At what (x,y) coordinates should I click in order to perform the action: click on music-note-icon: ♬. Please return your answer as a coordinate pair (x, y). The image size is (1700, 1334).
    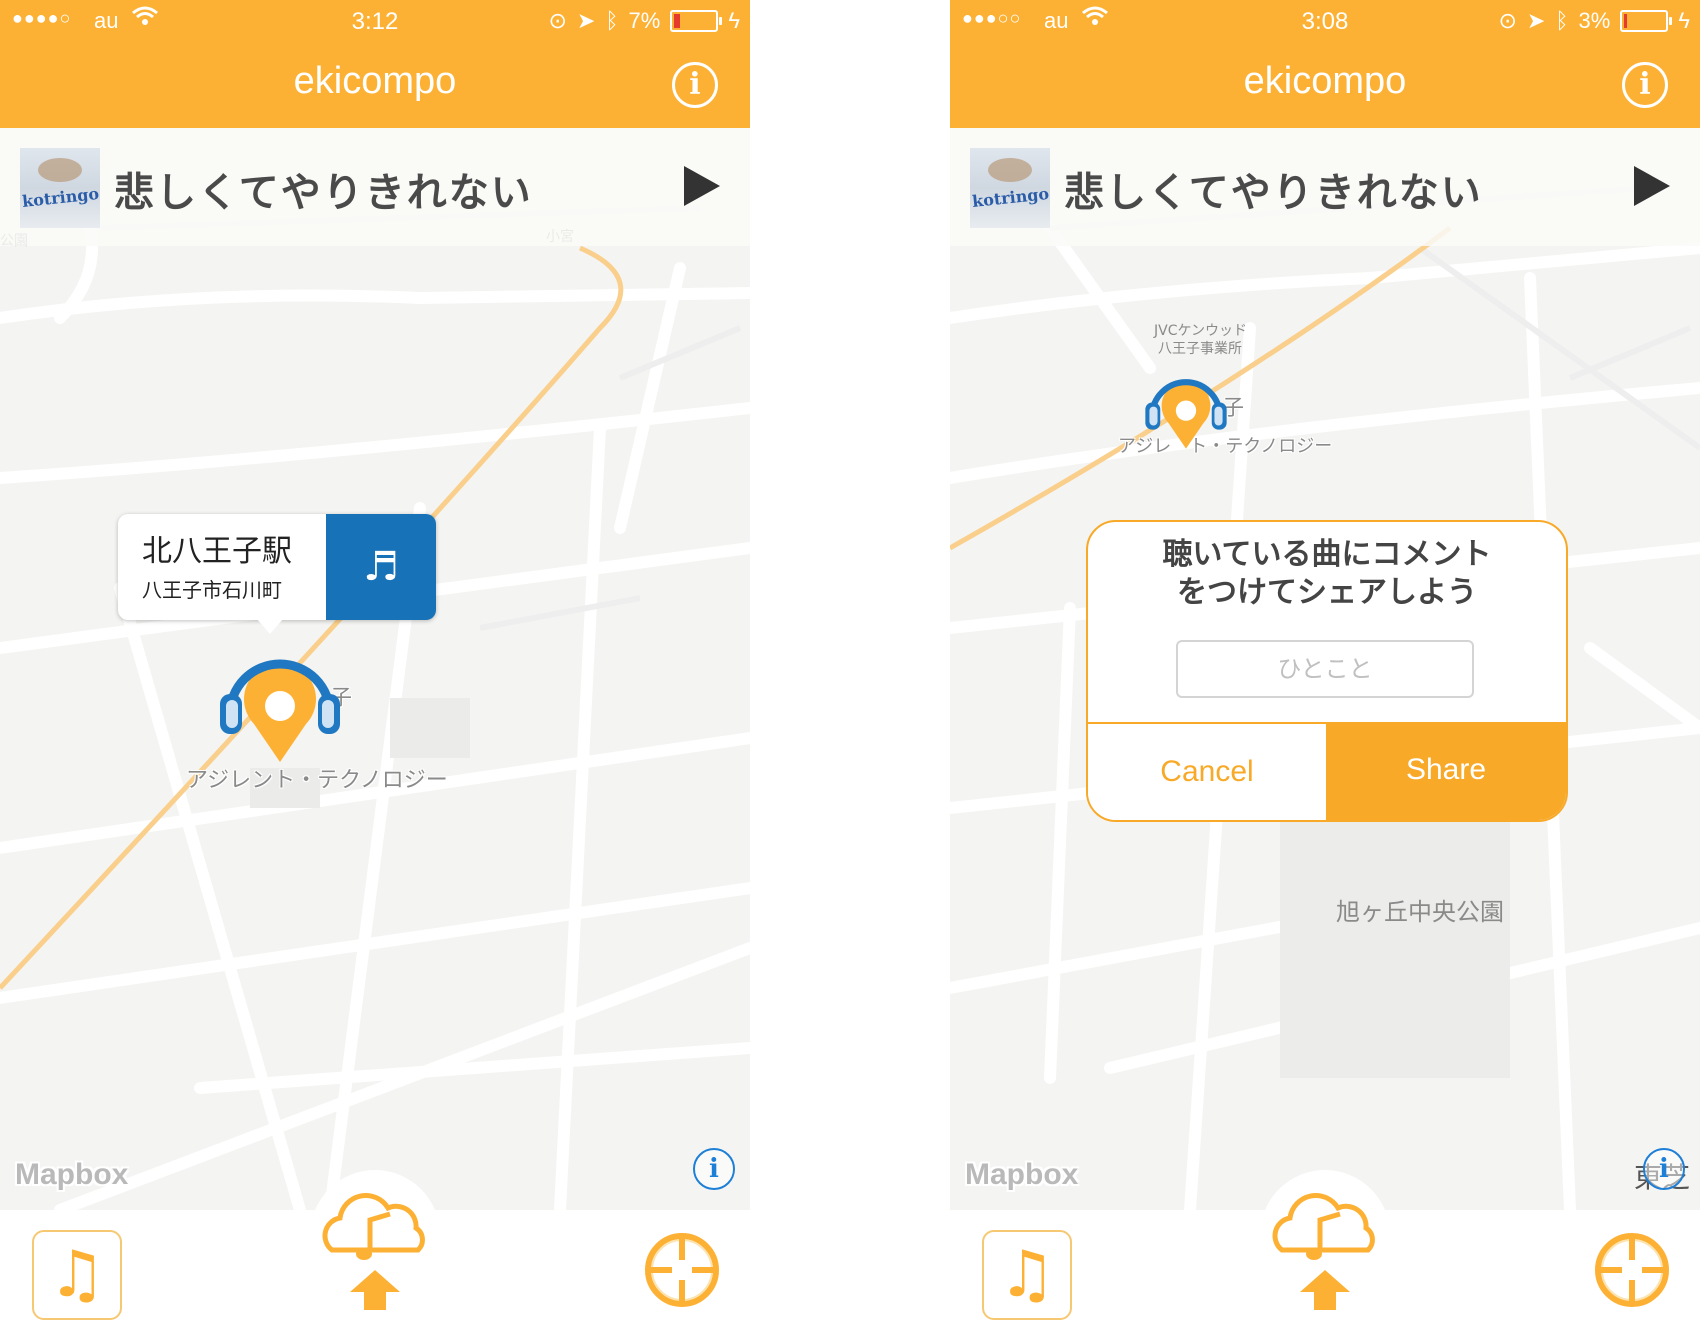
    Looking at the image, I should click on (381, 567).